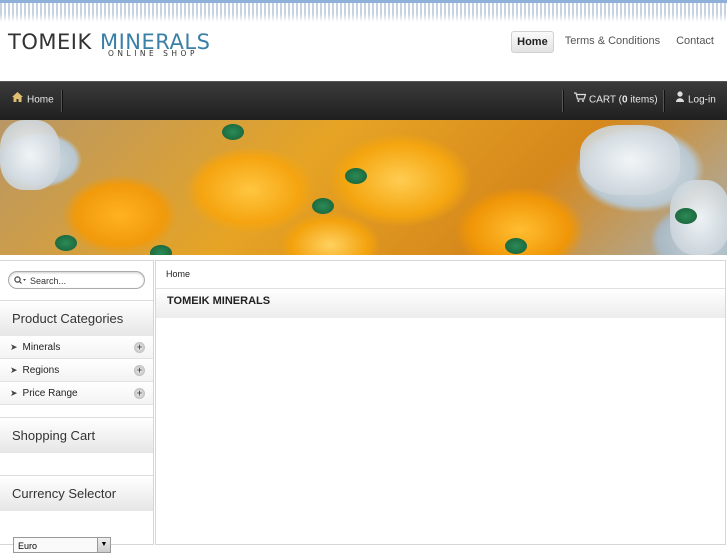  Describe the element at coordinates (440, 303) in the screenshot. I see `page-title: TOMEIK MINERALS` at that location.